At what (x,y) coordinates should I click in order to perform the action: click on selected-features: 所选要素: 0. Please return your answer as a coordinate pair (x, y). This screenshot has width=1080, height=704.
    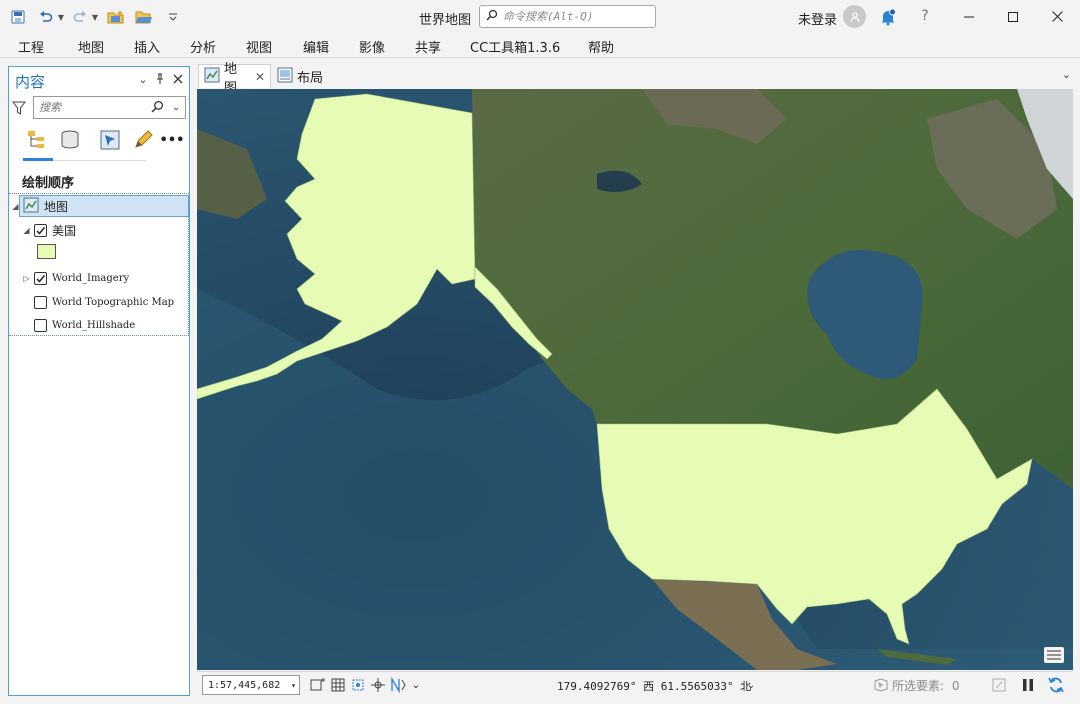
    Looking at the image, I should click on (926, 685).